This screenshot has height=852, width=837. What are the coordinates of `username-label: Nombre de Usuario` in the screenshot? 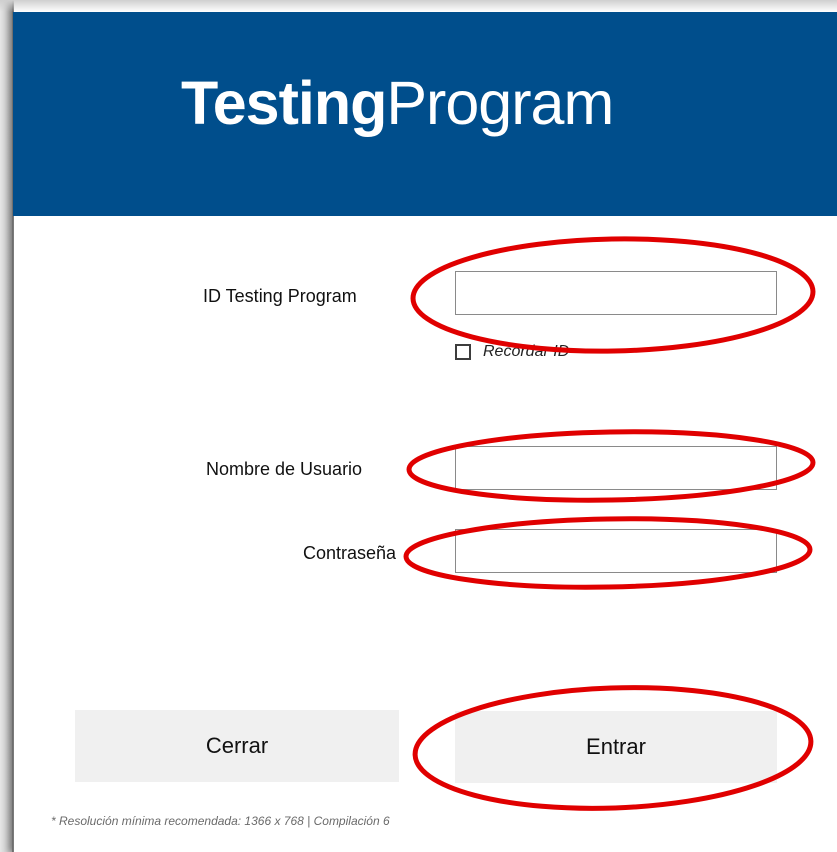 It's located at (284, 469).